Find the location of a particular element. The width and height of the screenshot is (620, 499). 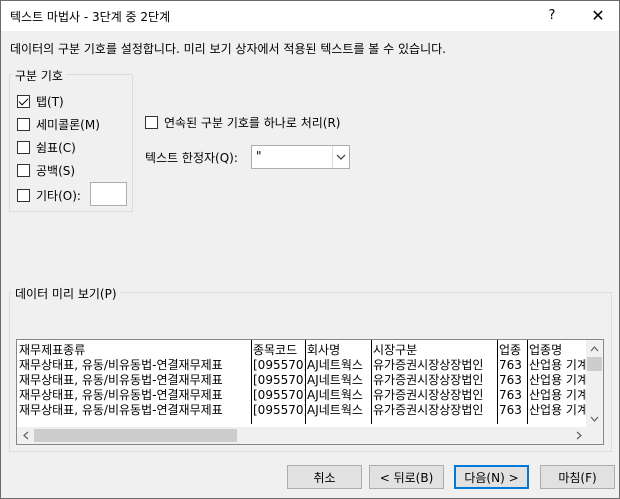

back-button: < 뒤로(B) is located at coordinates (406, 477).